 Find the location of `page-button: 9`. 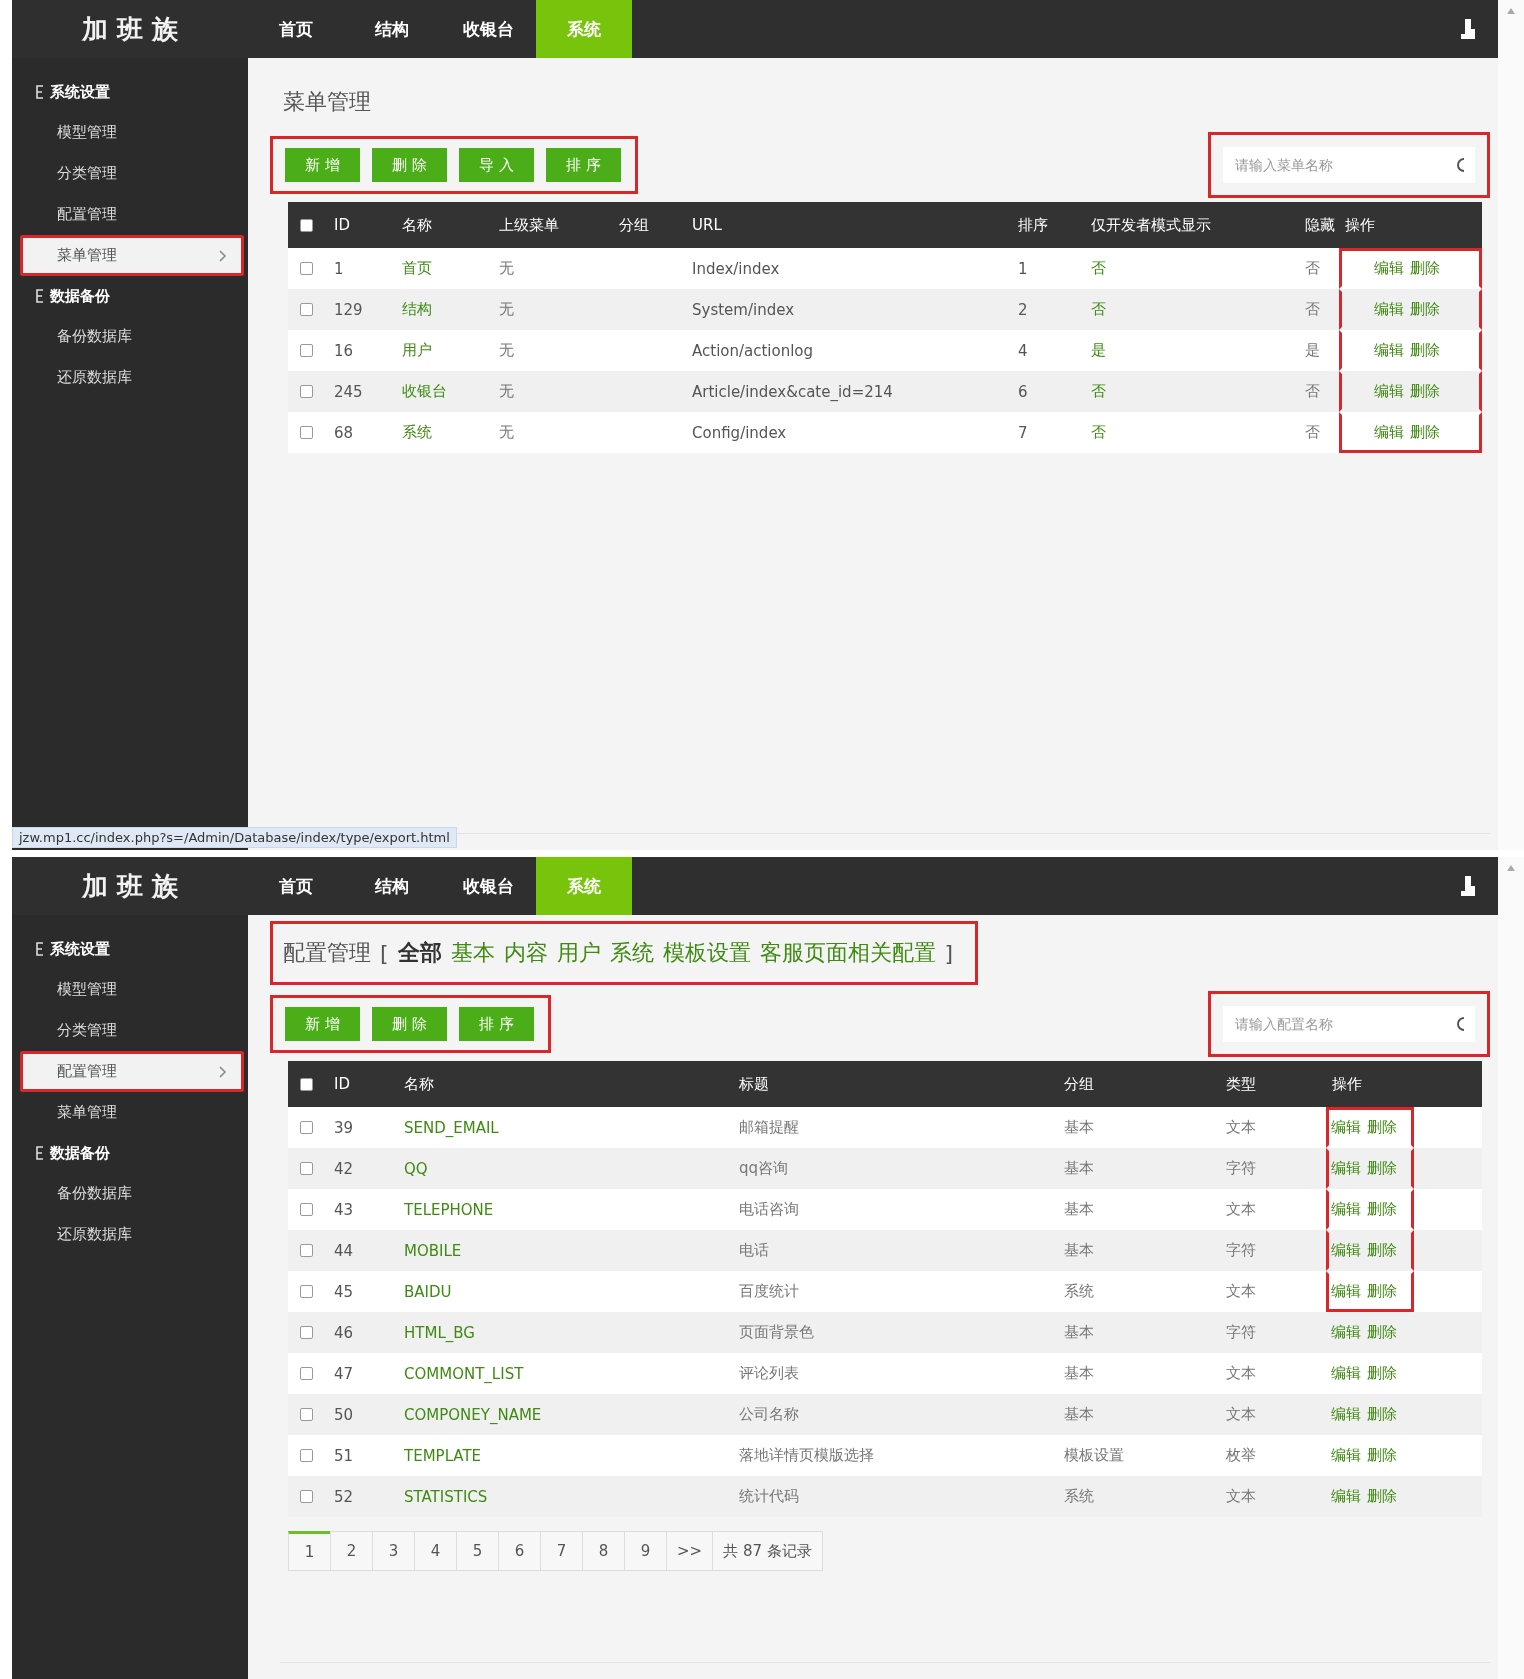

page-button: 9 is located at coordinates (645, 1551).